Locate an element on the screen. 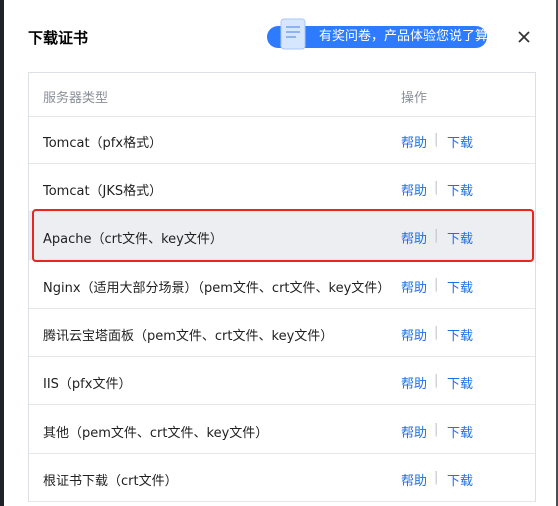 This screenshot has width=558, height=506. server-type-label: Nginx（适用大部分场景）（pem文件、crt文件、key文件） is located at coordinates (217, 288).